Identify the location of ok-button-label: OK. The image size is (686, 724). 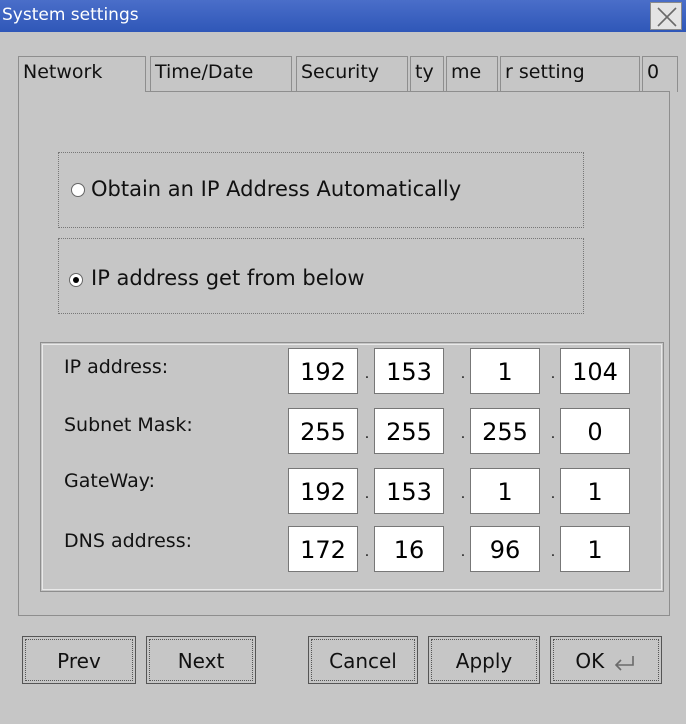
(590, 661).